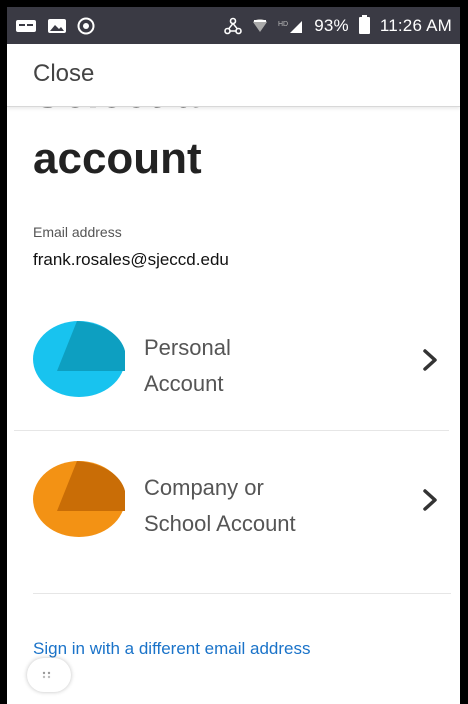 The width and height of the screenshot is (468, 704). What do you see at coordinates (184, 383) in the screenshot?
I see `personal-account-label-line2: Account` at bounding box center [184, 383].